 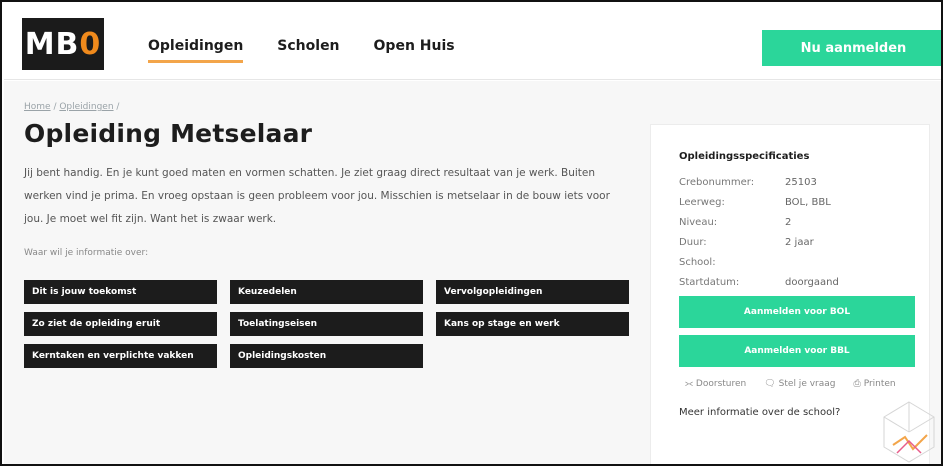 I want to click on topic-button-stage-werk: Kans op stage en werk, so click(x=532, y=324).